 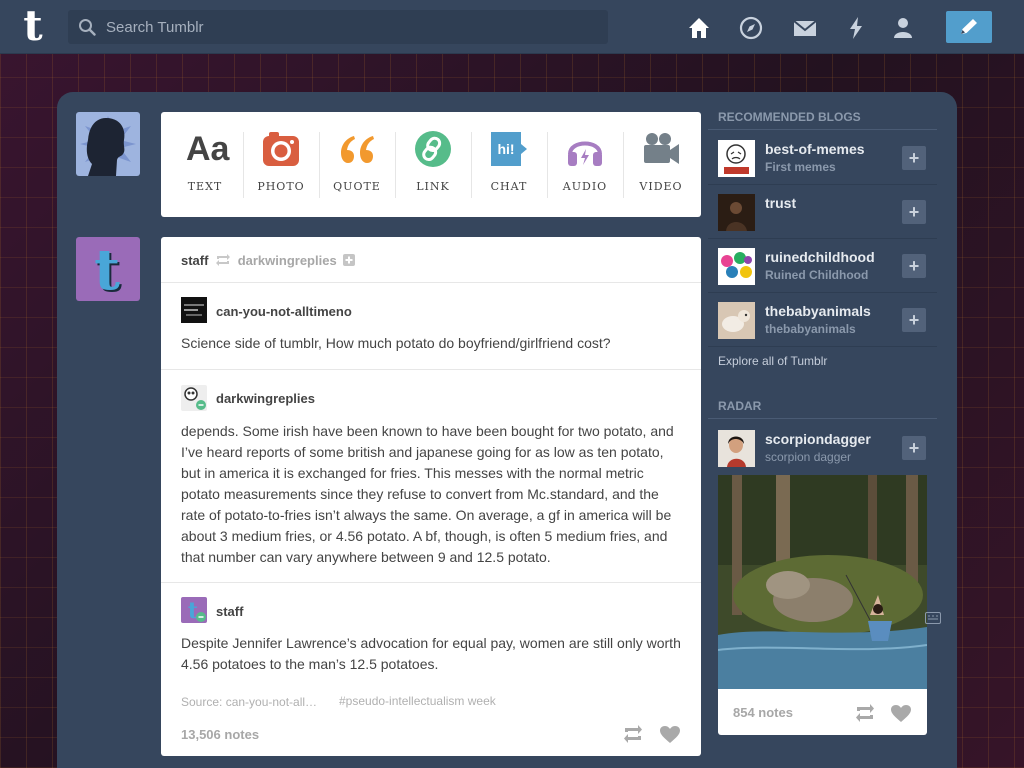 I want to click on silhouette-avatar-image, so click(x=108, y=146).